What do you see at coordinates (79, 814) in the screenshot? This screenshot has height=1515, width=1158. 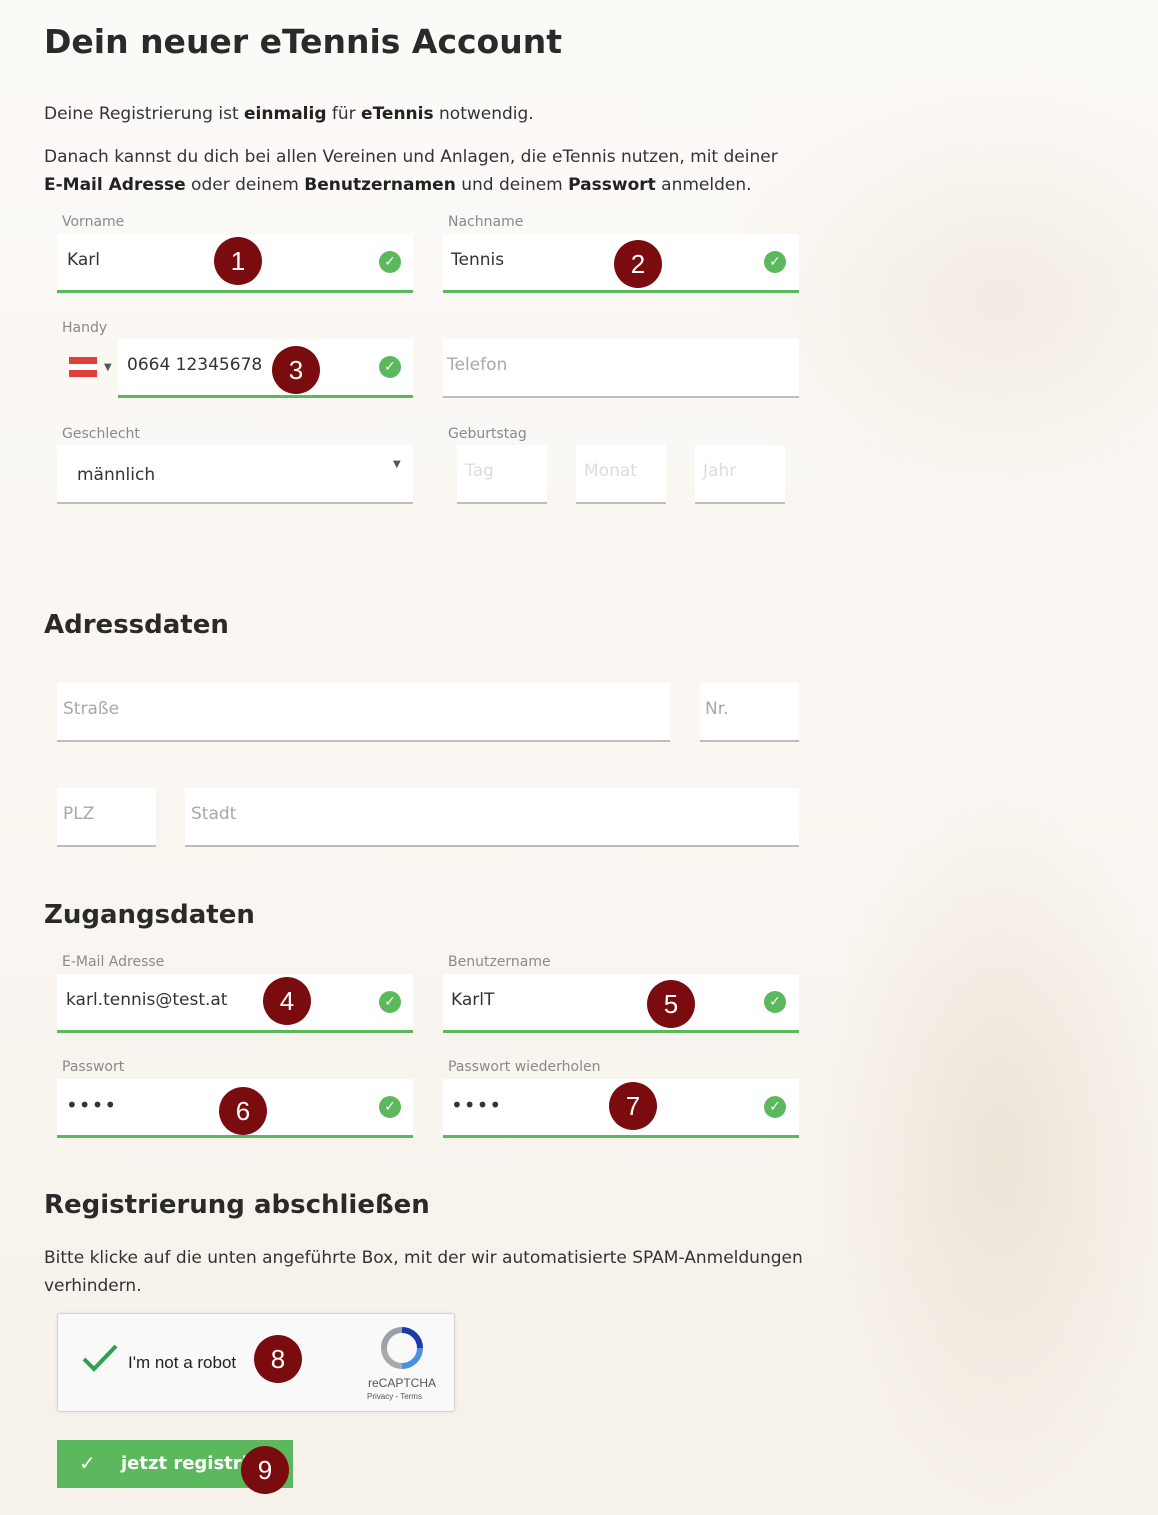 I see `zip-placeholder: PLZ` at bounding box center [79, 814].